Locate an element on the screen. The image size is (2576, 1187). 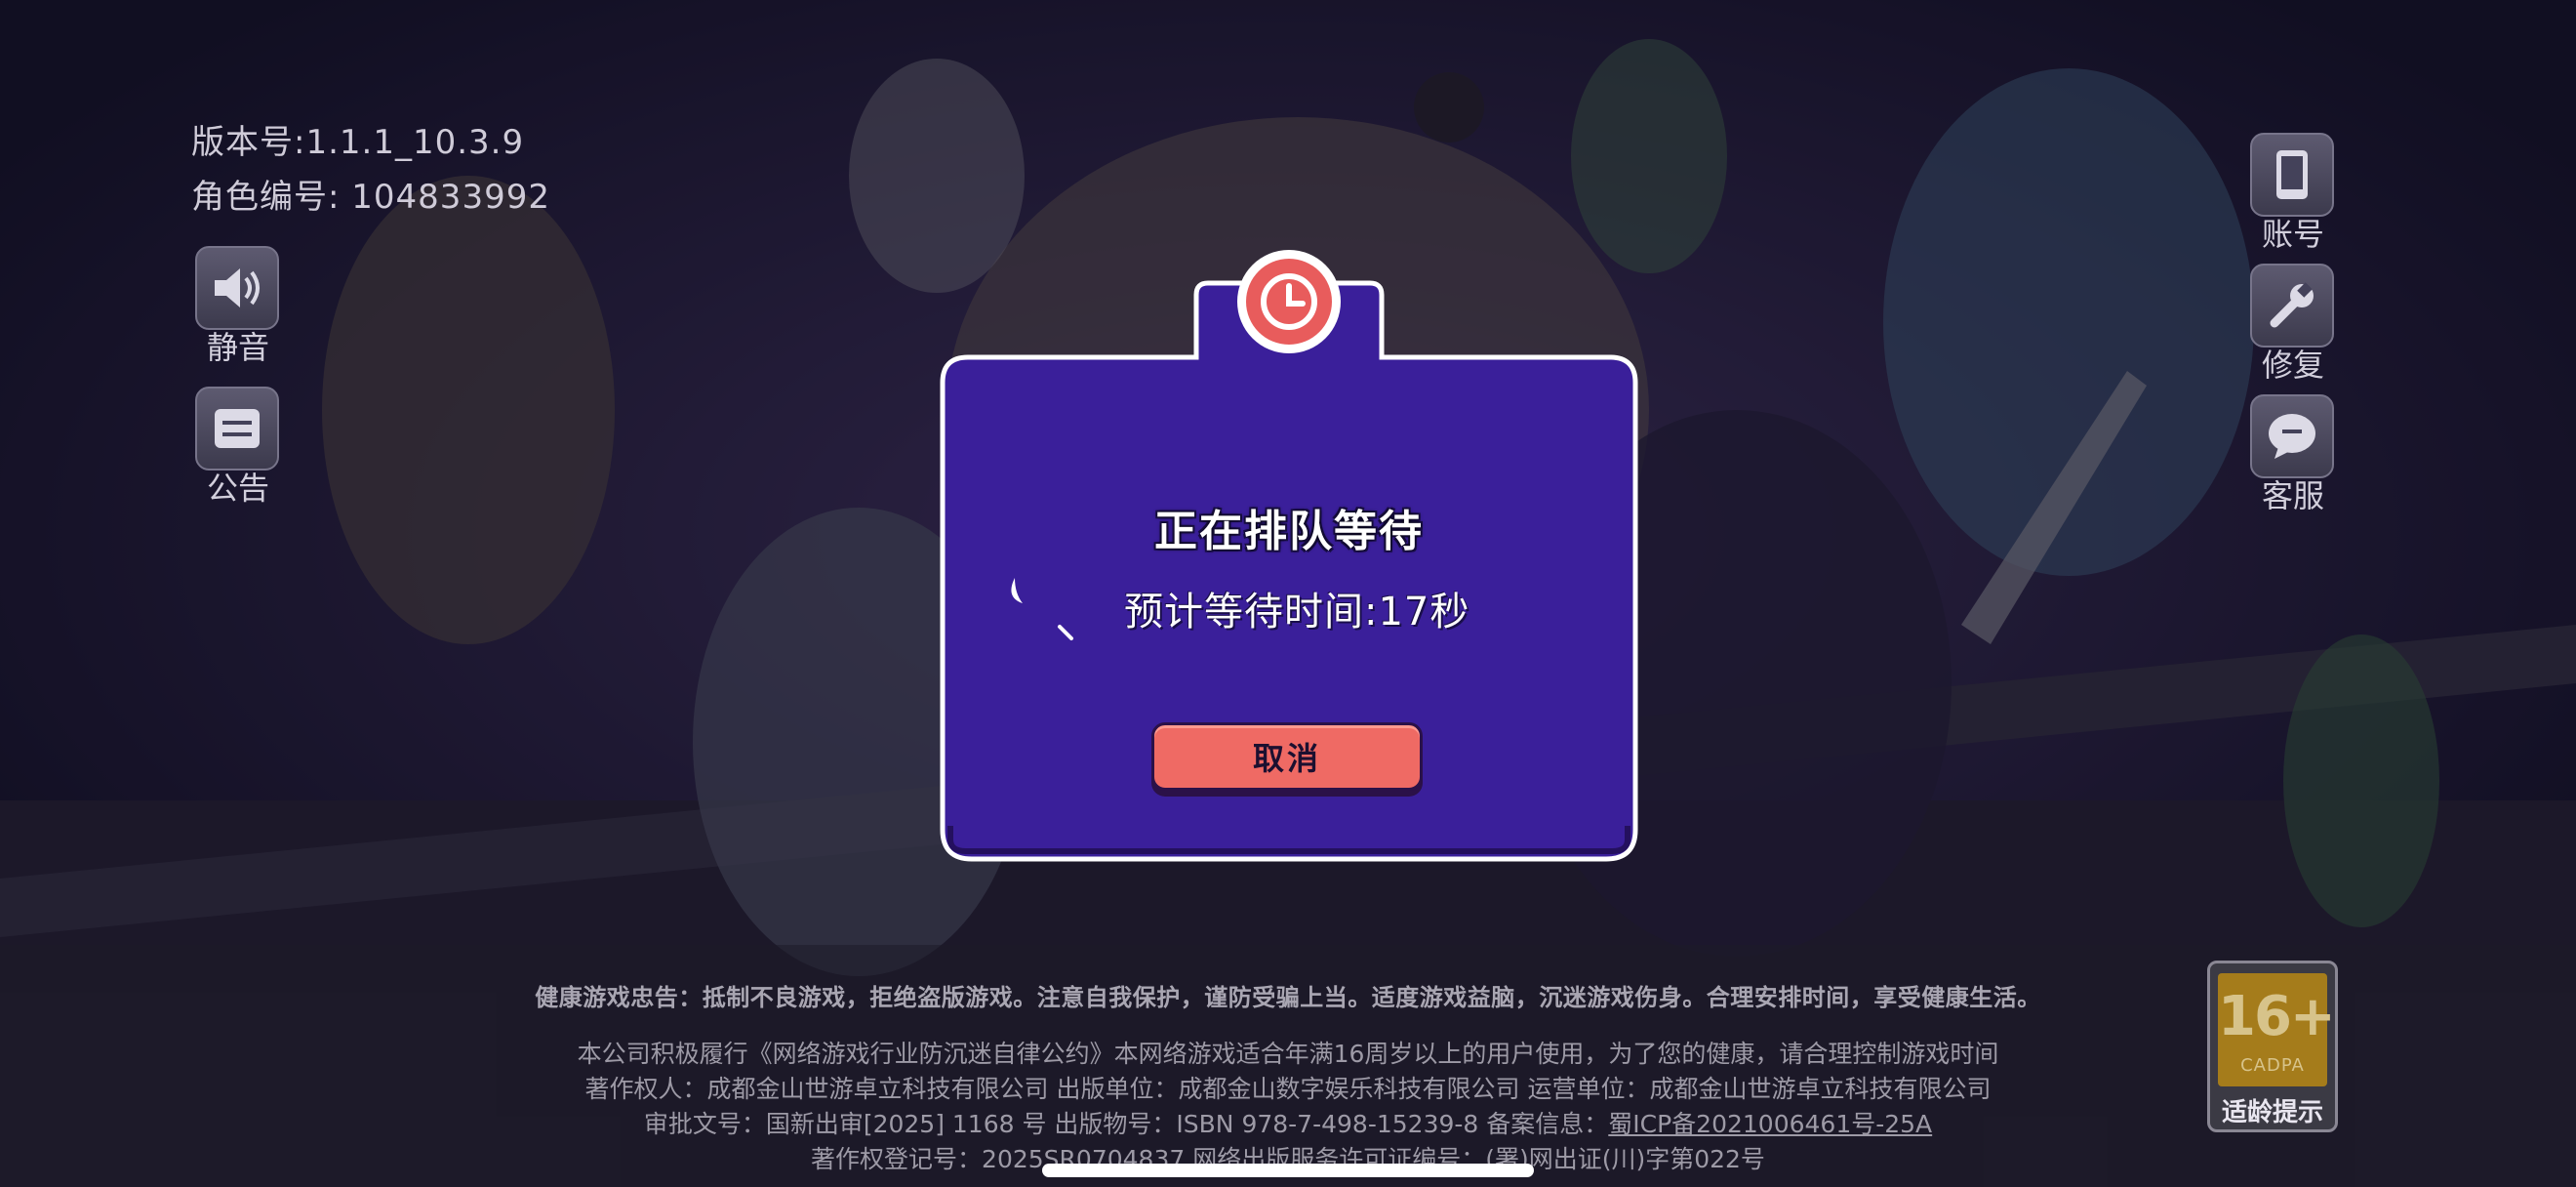
notice-button: 公告 is located at coordinates (238, 447).